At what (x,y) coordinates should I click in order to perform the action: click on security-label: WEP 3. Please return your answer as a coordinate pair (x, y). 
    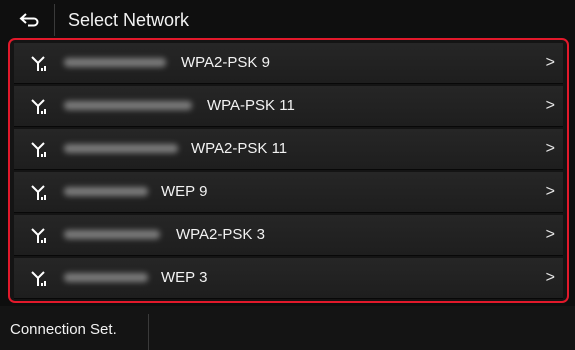
    Looking at the image, I should click on (184, 277).